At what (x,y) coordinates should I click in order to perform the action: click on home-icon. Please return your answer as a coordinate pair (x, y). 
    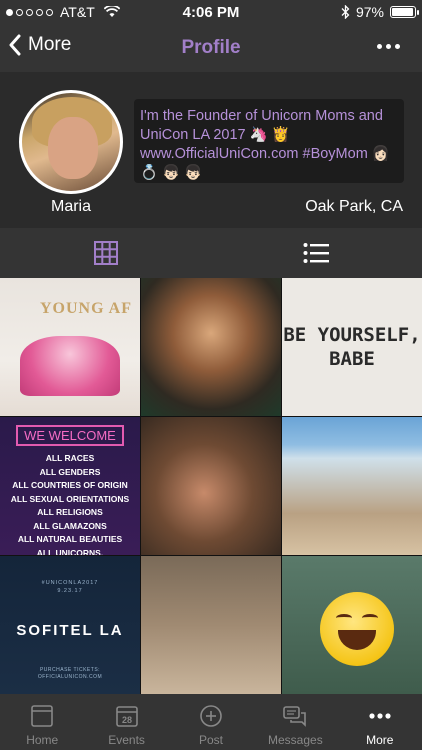
    Looking at the image, I should click on (42, 716).